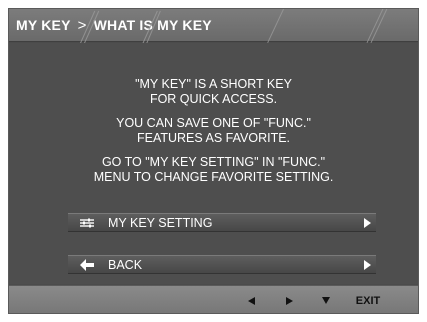 This screenshot has height=322, width=427. Describe the element at coordinates (222, 264) in the screenshot. I see `back-button: BACK` at that location.